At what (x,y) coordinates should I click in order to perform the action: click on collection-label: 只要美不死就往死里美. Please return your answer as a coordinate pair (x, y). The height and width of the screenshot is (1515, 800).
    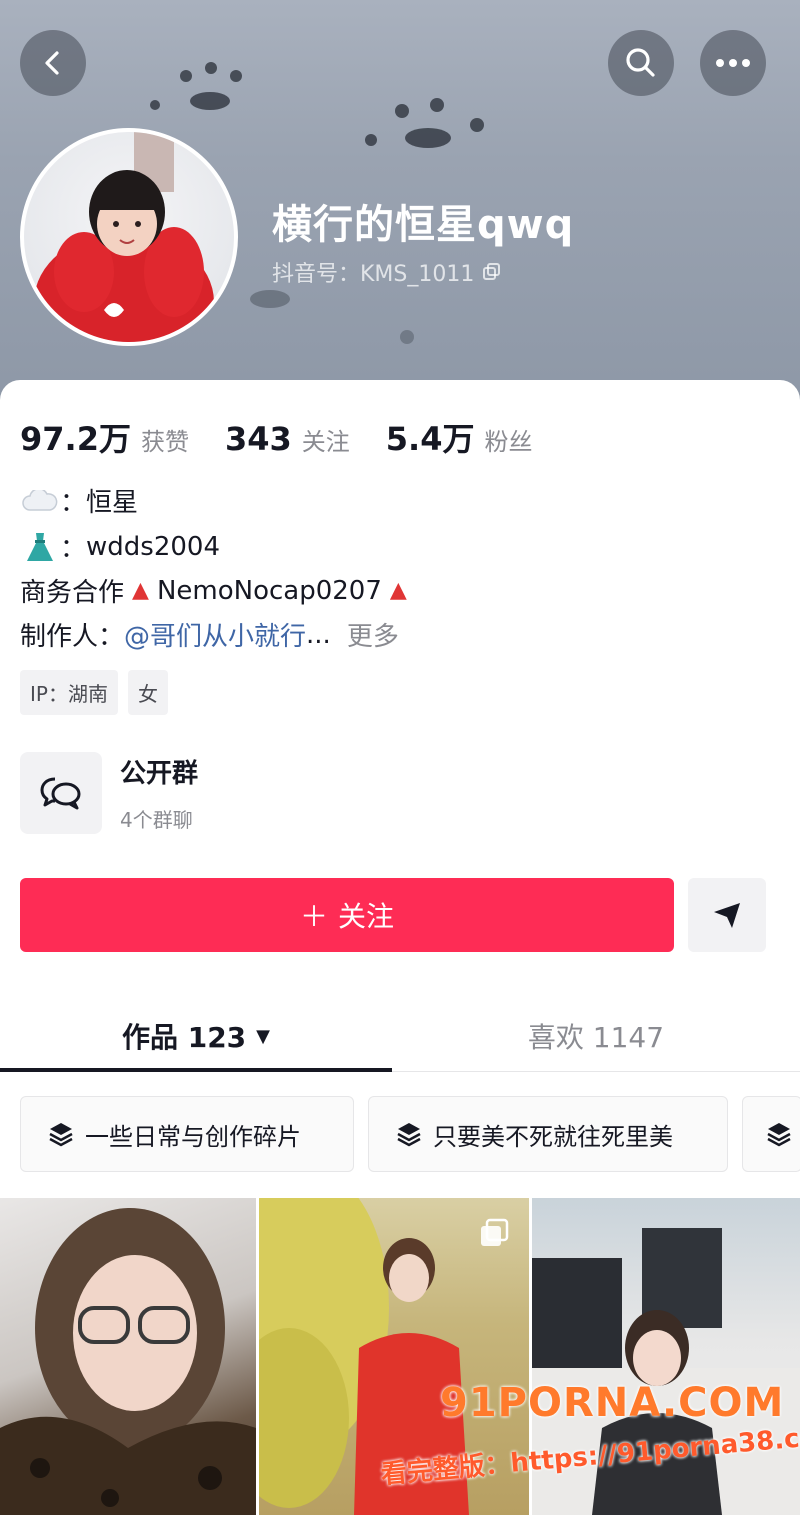
    Looking at the image, I should click on (553, 1136).